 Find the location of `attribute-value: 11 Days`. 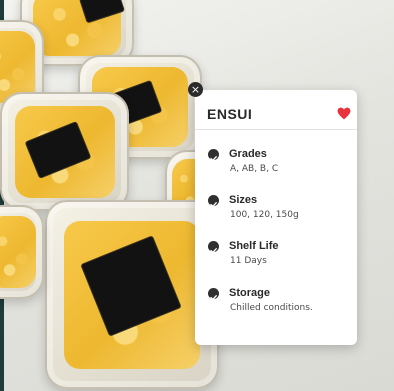

attribute-value: 11 Days is located at coordinates (248, 261).